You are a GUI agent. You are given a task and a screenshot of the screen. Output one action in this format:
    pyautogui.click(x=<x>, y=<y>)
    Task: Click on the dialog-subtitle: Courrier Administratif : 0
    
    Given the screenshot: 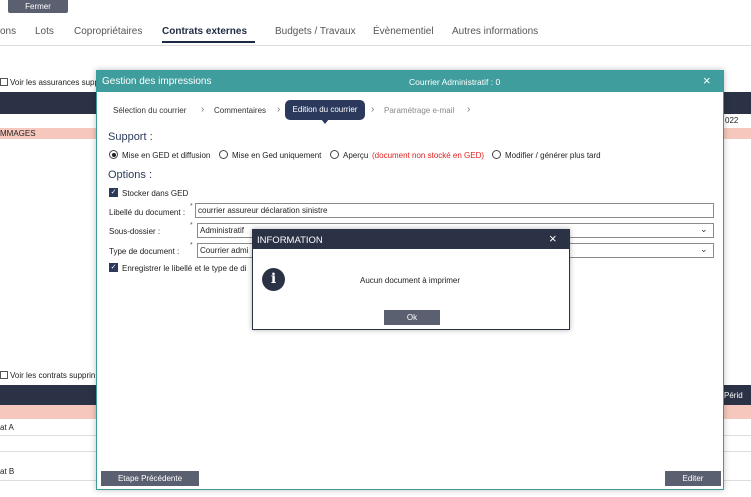 What is the action you would take?
    pyautogui.click(x=455, y=82)
    